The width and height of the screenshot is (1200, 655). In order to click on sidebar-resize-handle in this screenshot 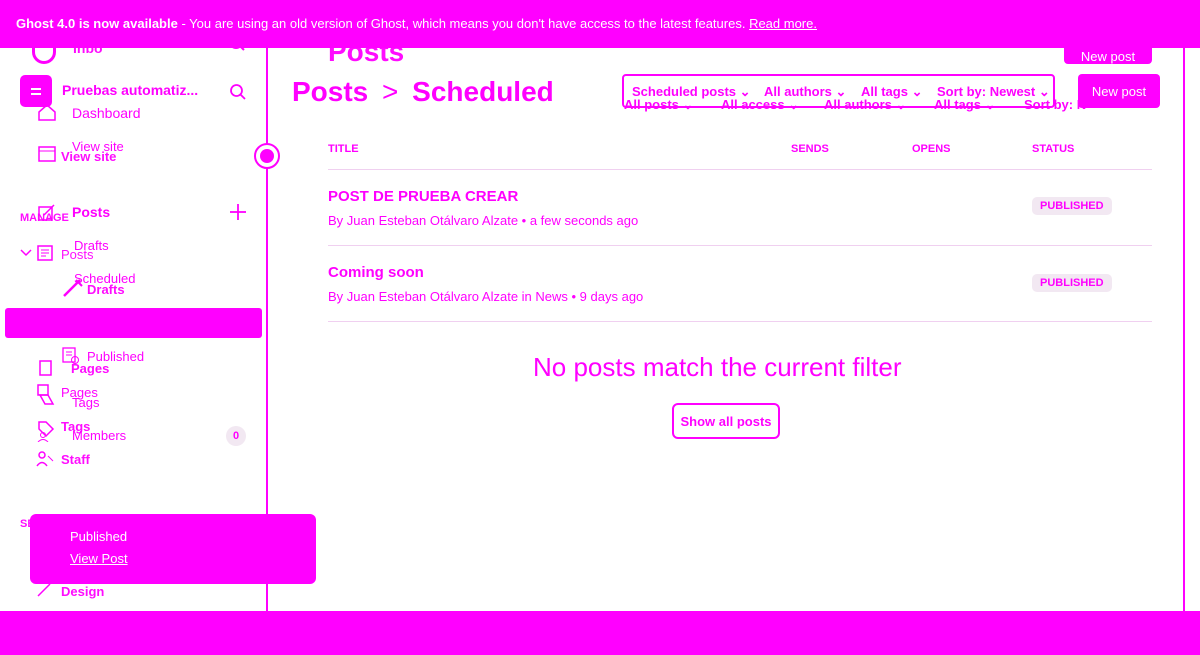, I will do `click(267, 156)`.